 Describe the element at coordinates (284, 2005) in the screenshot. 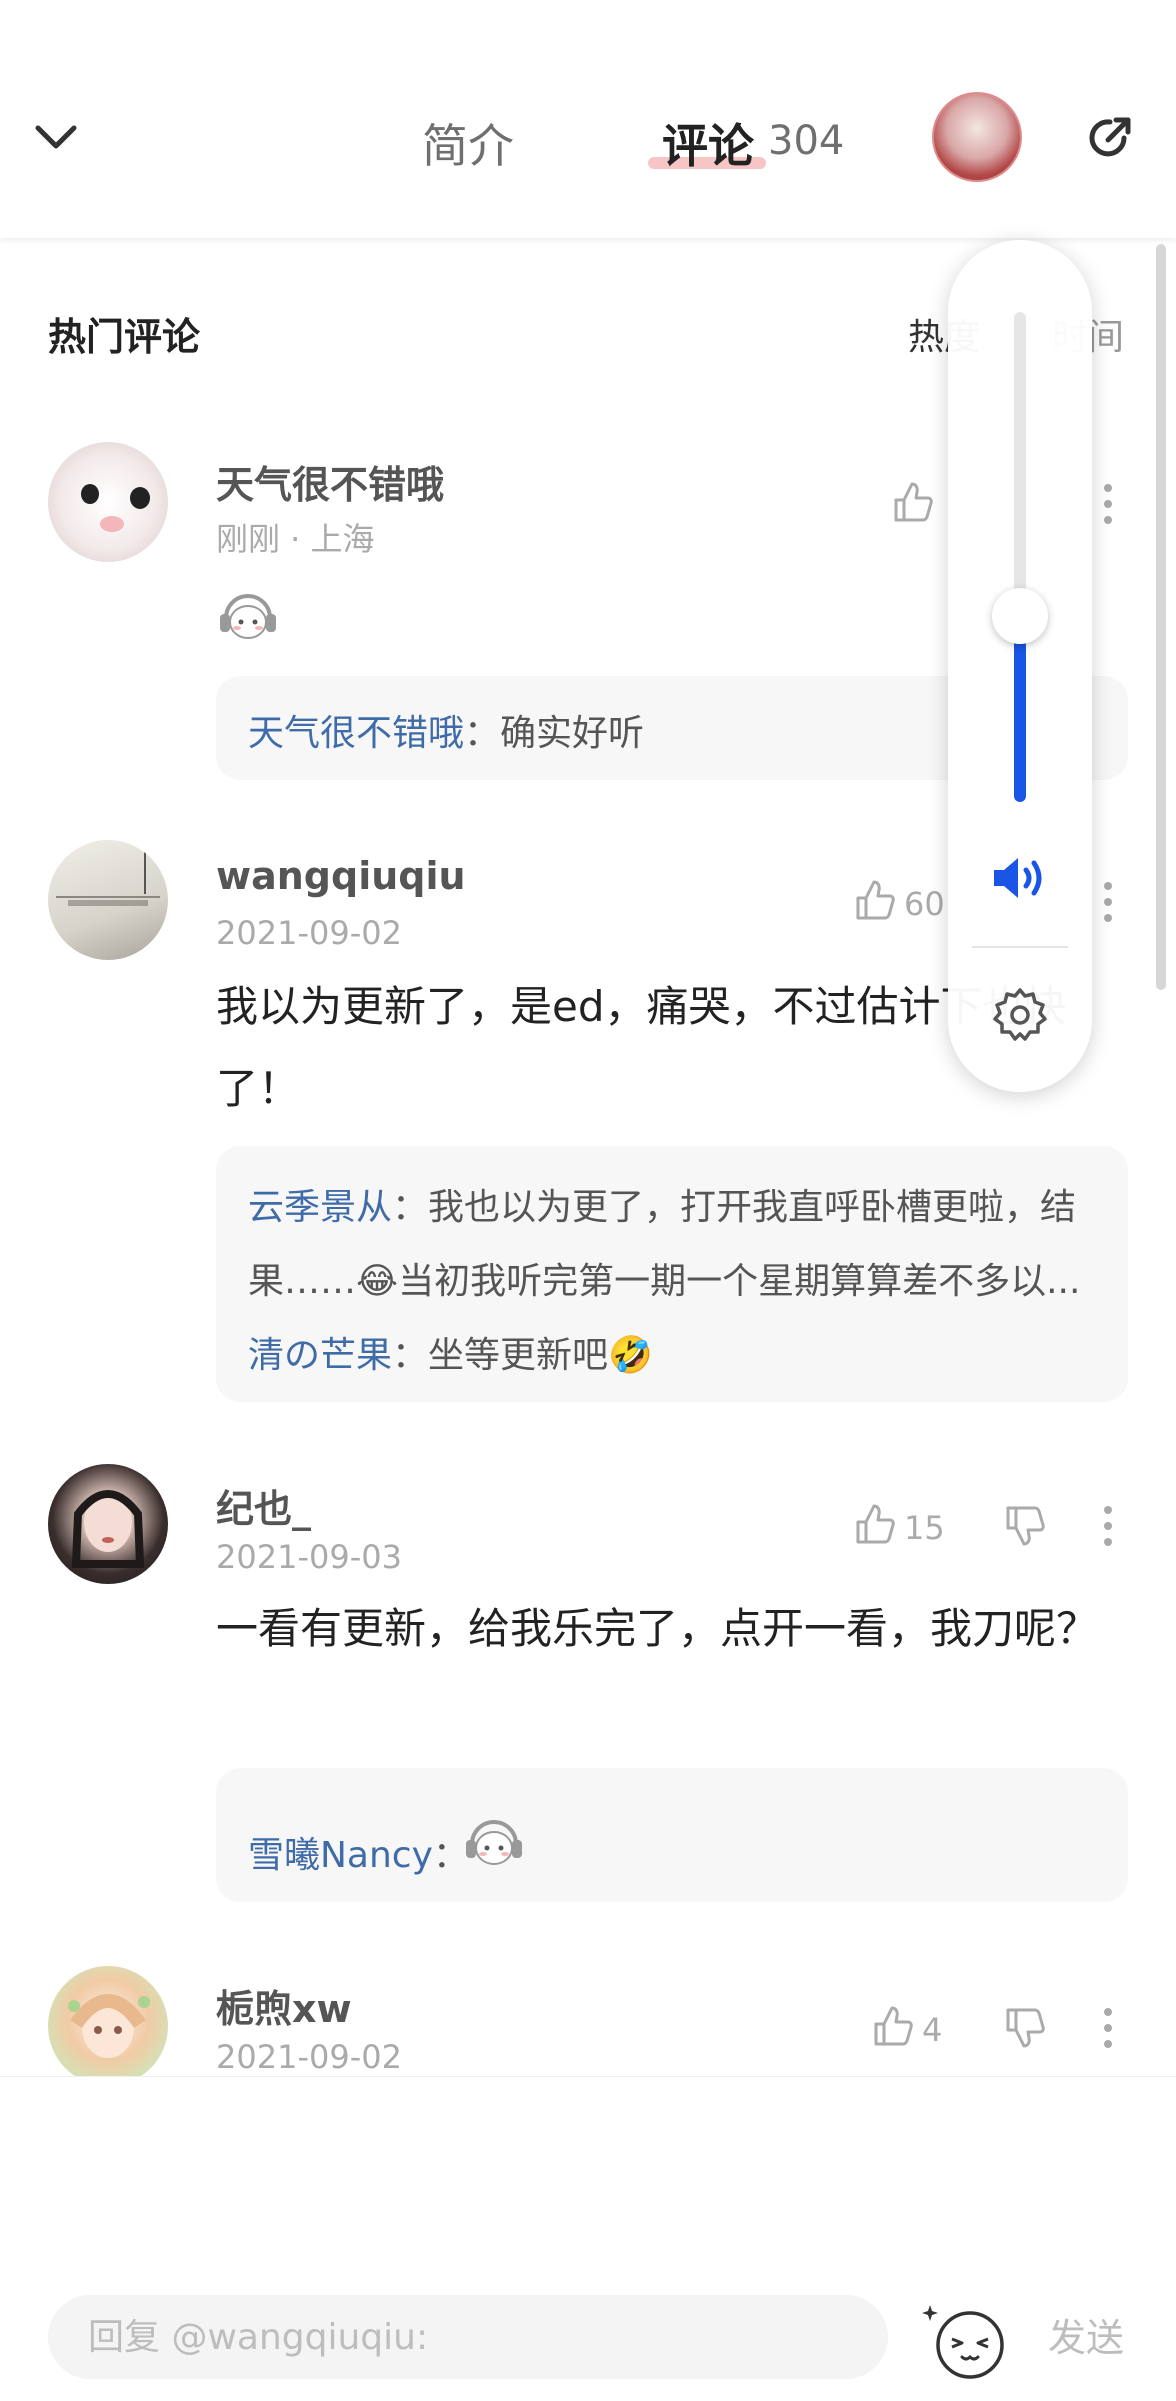

I see `comment-author: 栀煦xw` at that location.